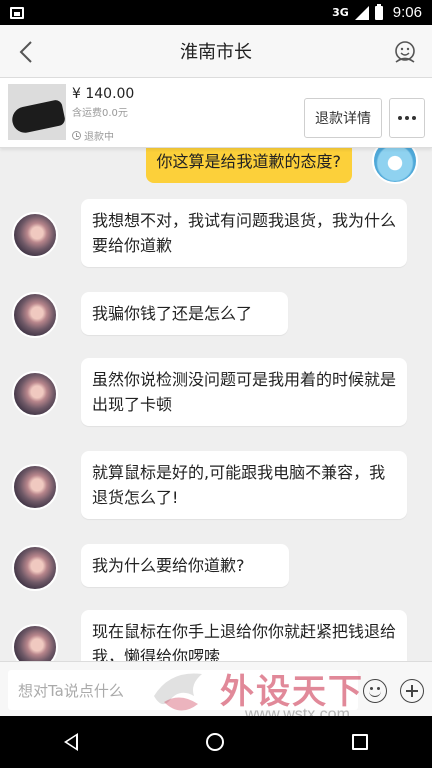  What do you see at coordinates (375, 691) in the screenshot?
I see `emoji-icon` at bounding box center [375, 691].